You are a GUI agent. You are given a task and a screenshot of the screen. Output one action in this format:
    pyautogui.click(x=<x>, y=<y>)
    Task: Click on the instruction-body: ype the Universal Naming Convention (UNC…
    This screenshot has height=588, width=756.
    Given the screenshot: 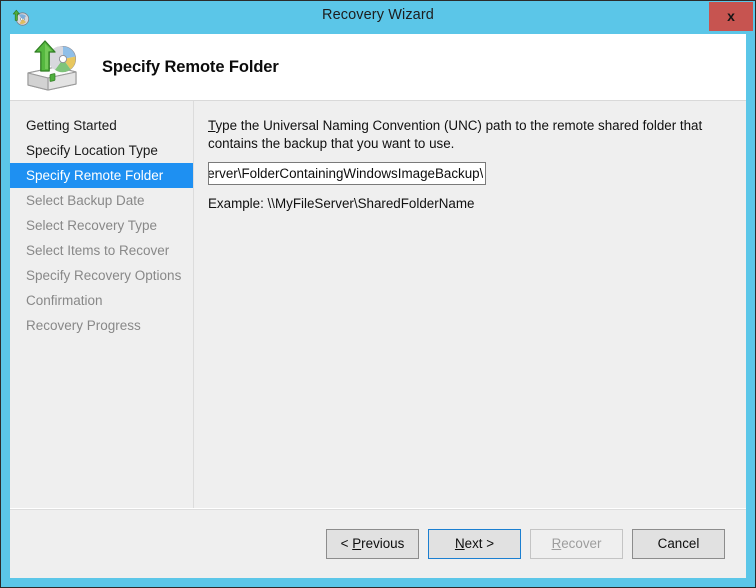 What is the action you would take?
    pyautogui.click(x=455, y=134)
    